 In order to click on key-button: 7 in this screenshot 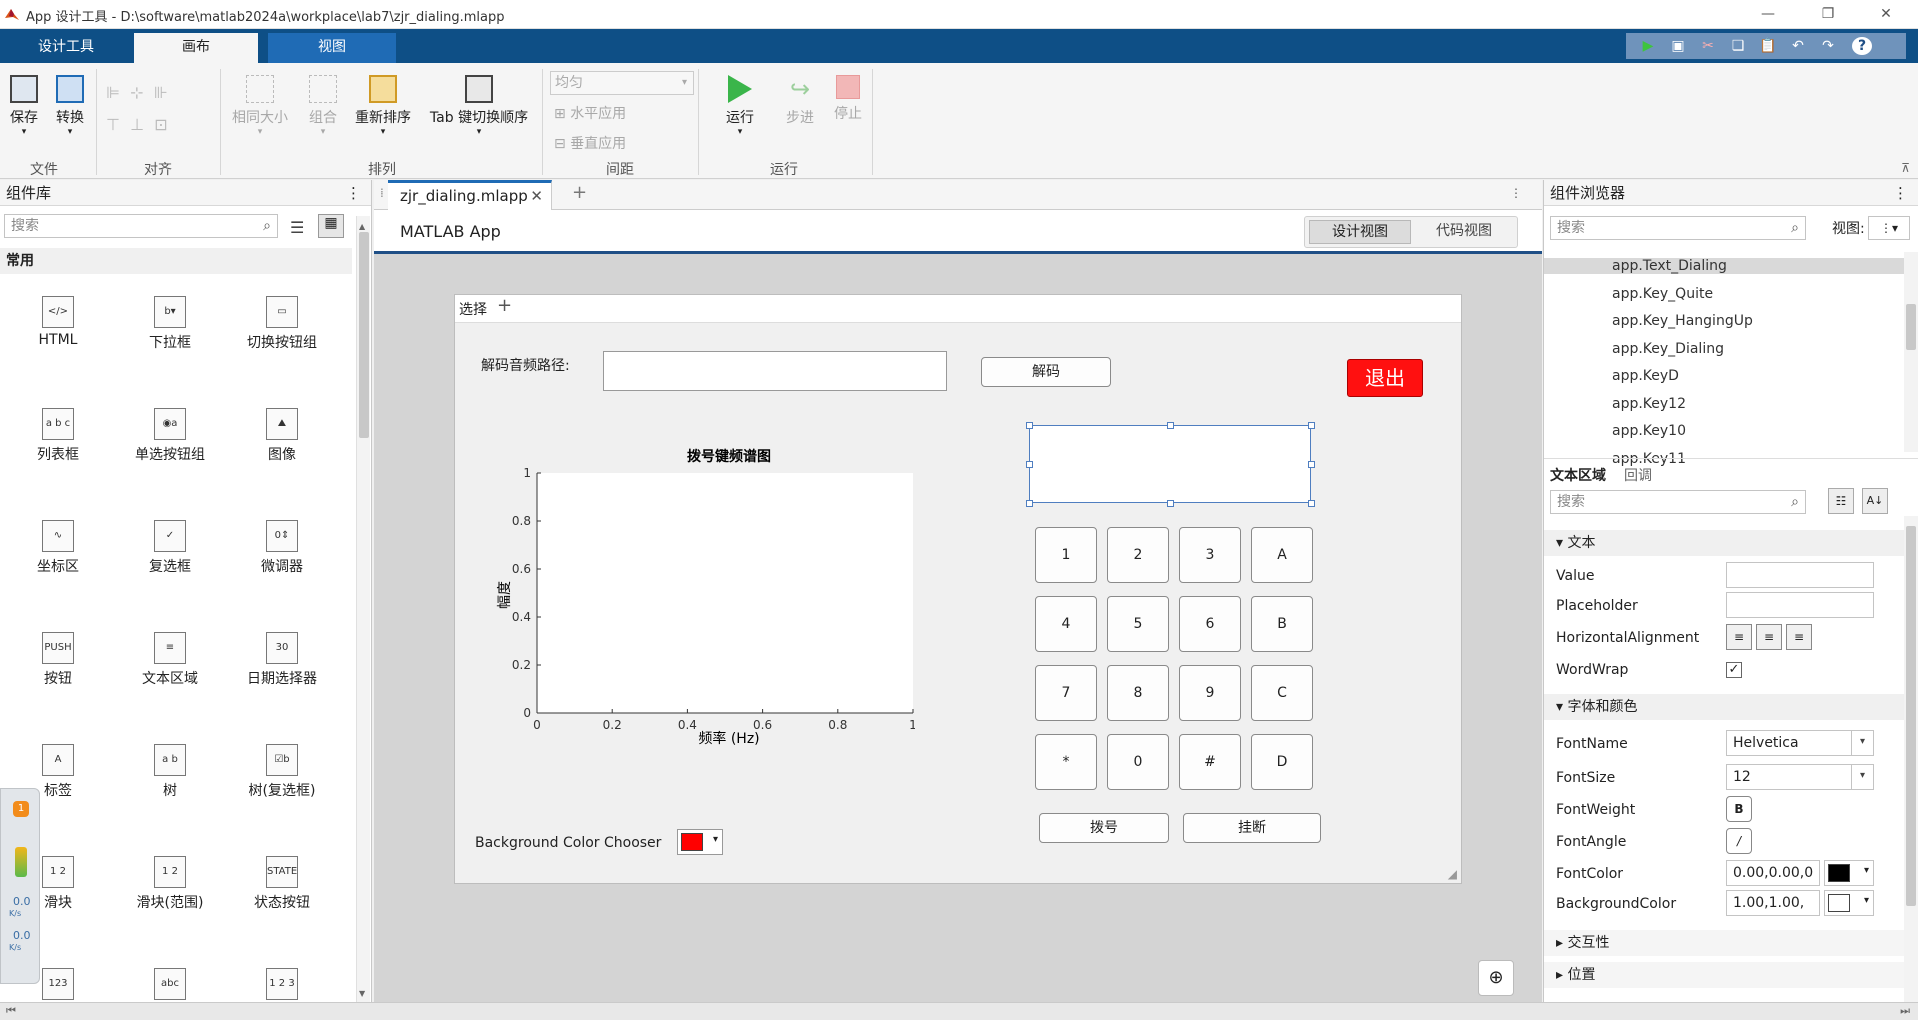, I will do `click(1066, 693)`.